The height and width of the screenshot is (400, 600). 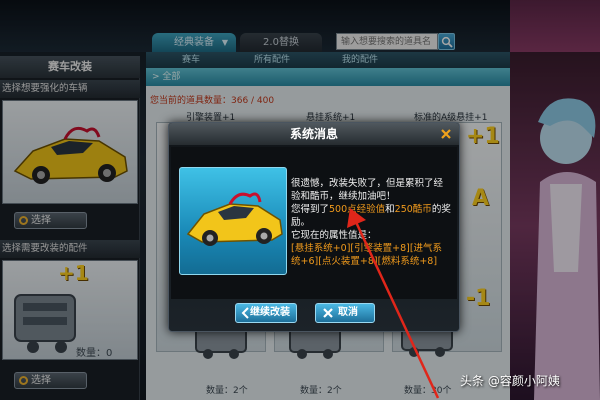 I want to click on red-arrow-annotation, so click(x=393, y=303).